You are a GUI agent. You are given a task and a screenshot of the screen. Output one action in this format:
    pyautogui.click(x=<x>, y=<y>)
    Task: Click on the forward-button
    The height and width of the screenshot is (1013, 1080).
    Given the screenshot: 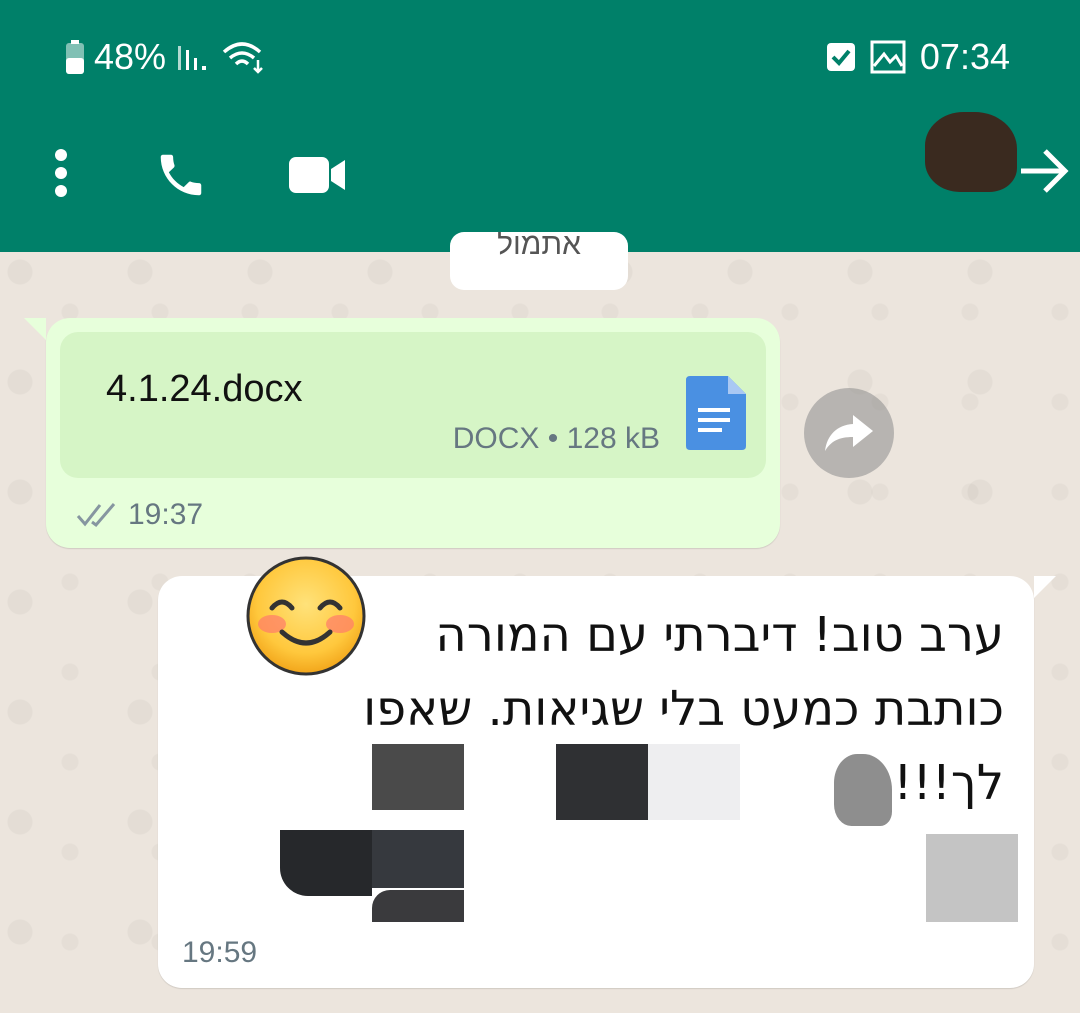 What is the action you would take?
    pyautogui.click(x=849, y=433)
    